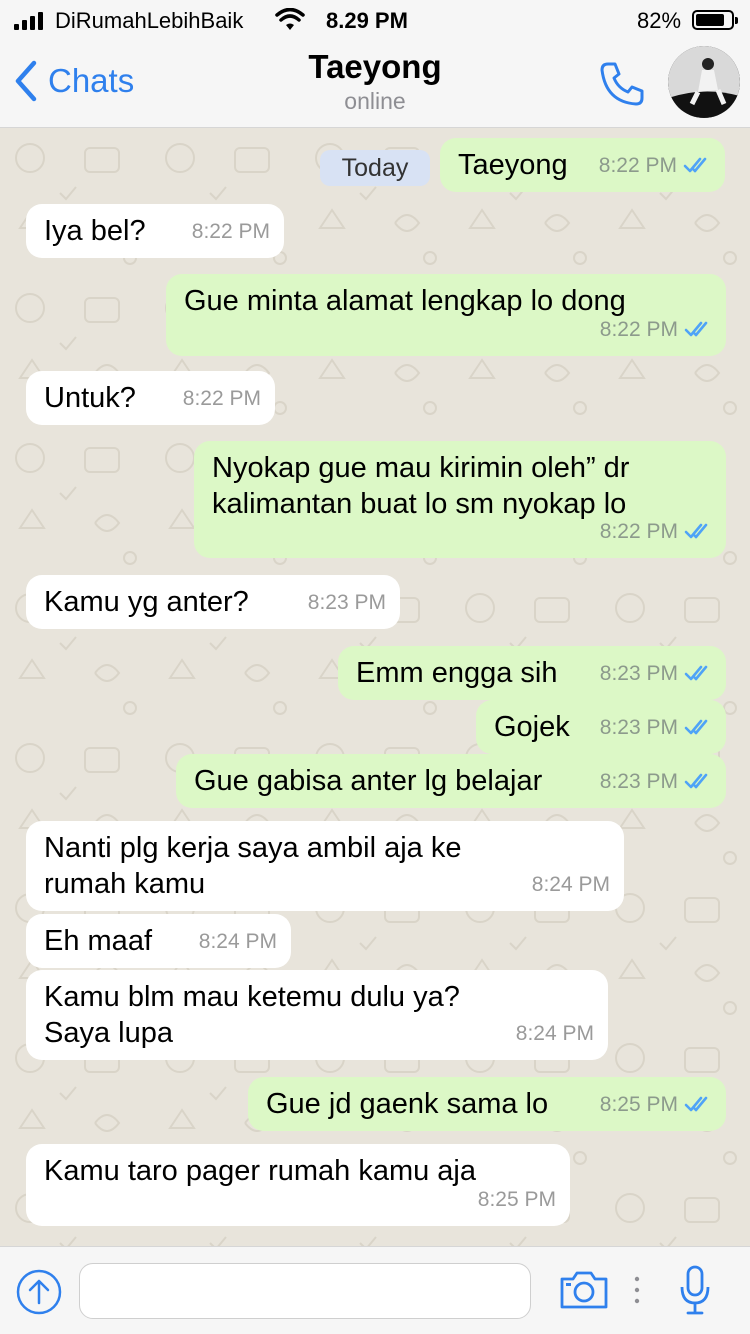  Describe the element at coordinates (582, 165) in the screenshot. I see `outgoing-message: Taeyong 8:22 PM` at that location.